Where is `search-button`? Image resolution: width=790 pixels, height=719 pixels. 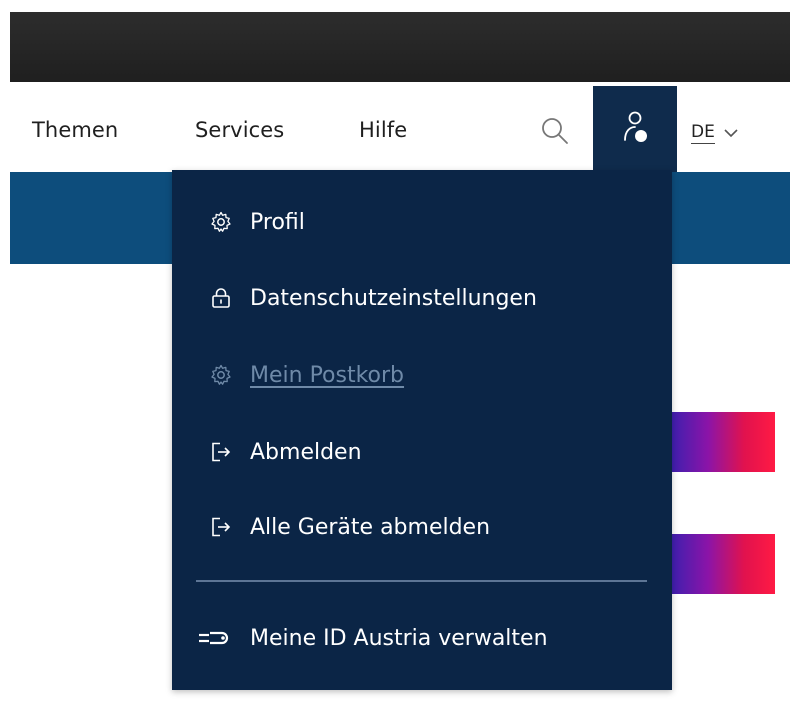 search-button is located at coordinates (555, 131).